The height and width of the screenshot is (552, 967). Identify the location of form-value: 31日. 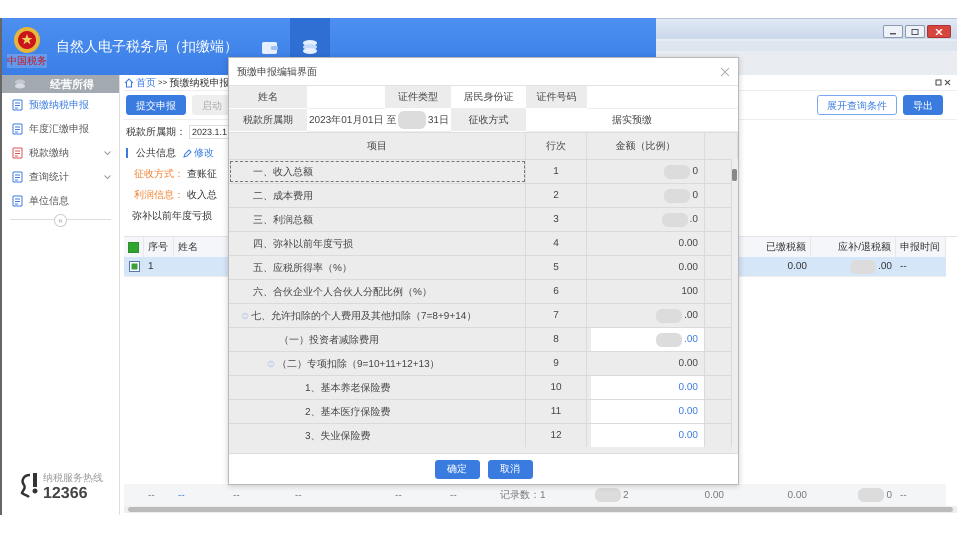
(438, 120).